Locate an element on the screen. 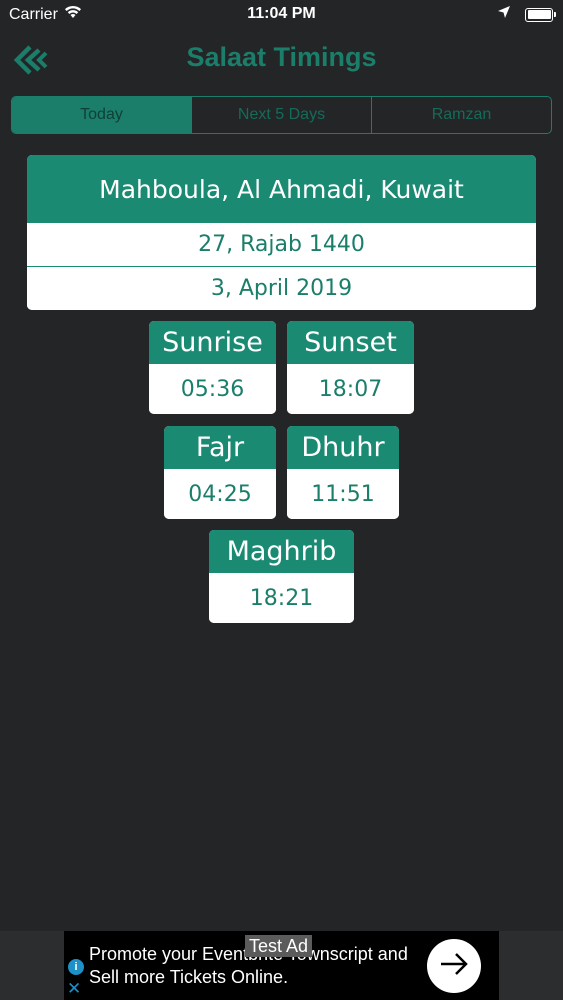 Image resolution: width=563 pixels, height=1000 pixels. ad-cta-button is located at coordinates (454, 966).